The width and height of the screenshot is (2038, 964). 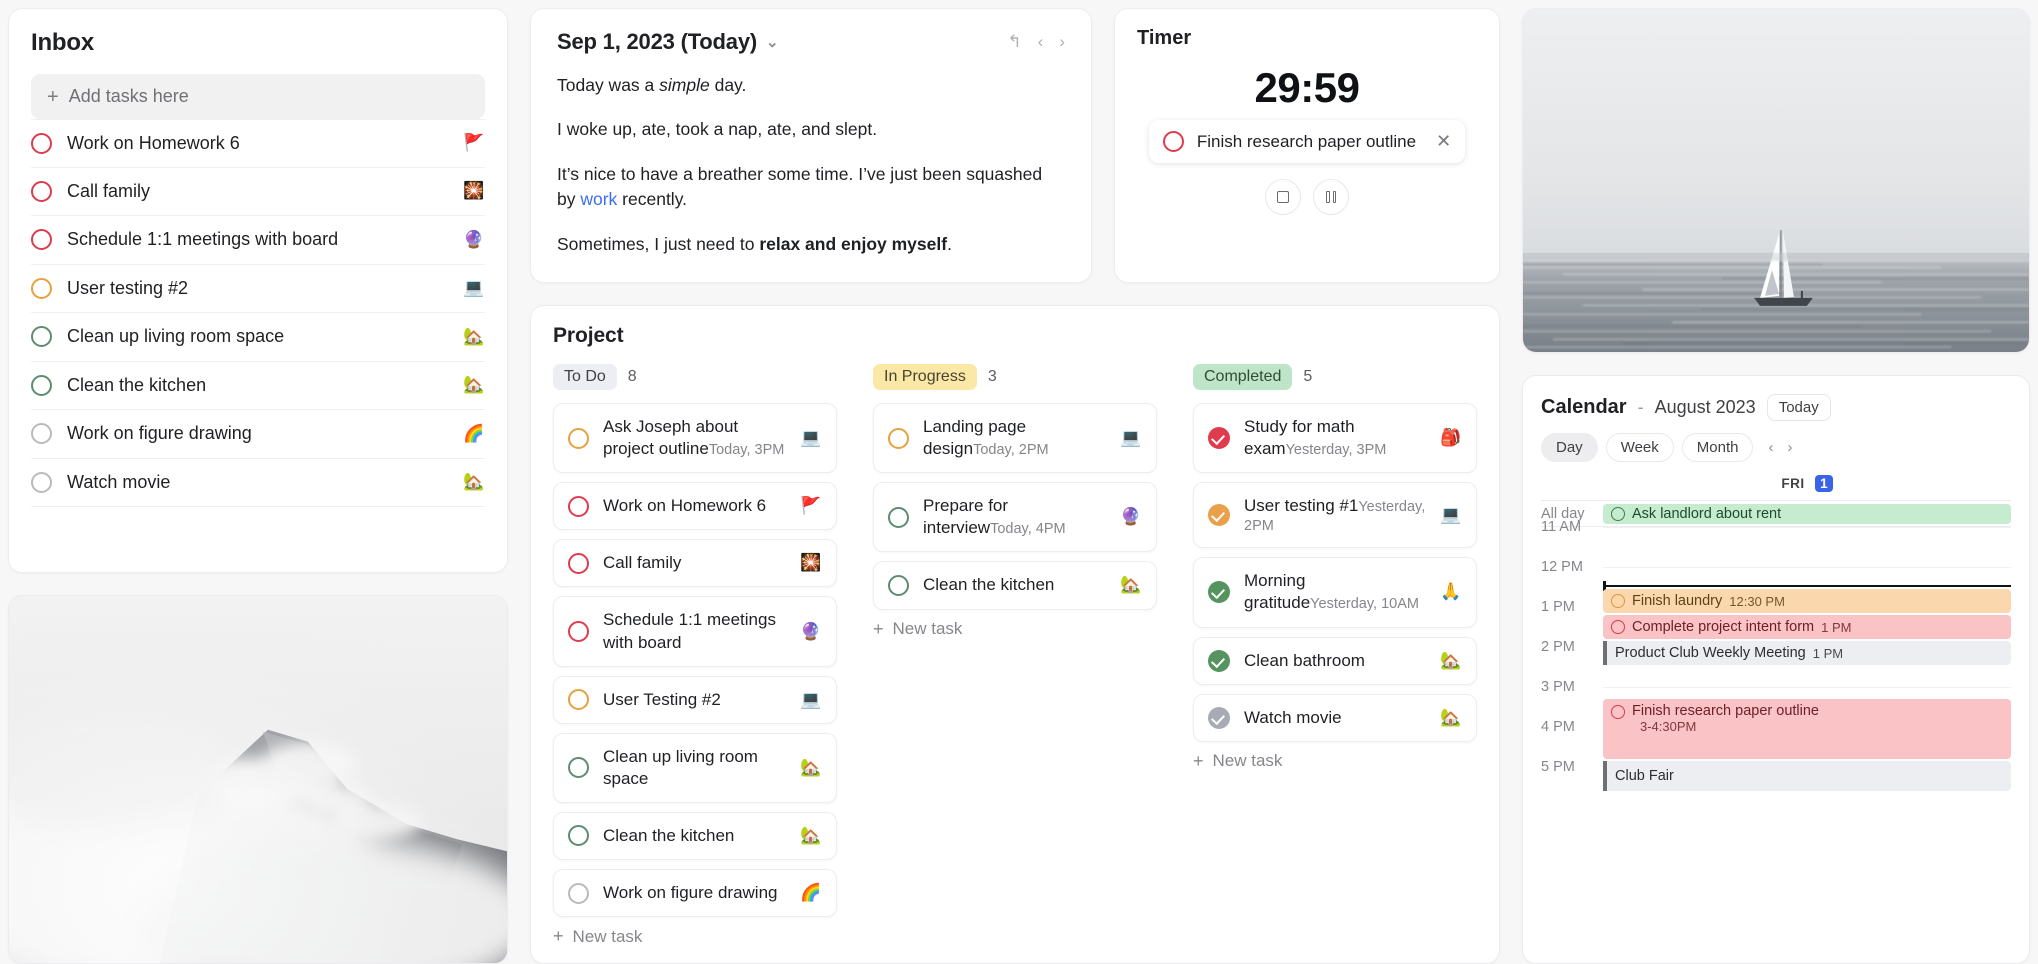 What do you see at coordinates (258, 192) in the screenshot?
I see `list-item: Call family 🎇` at bounding box center [258, 192].